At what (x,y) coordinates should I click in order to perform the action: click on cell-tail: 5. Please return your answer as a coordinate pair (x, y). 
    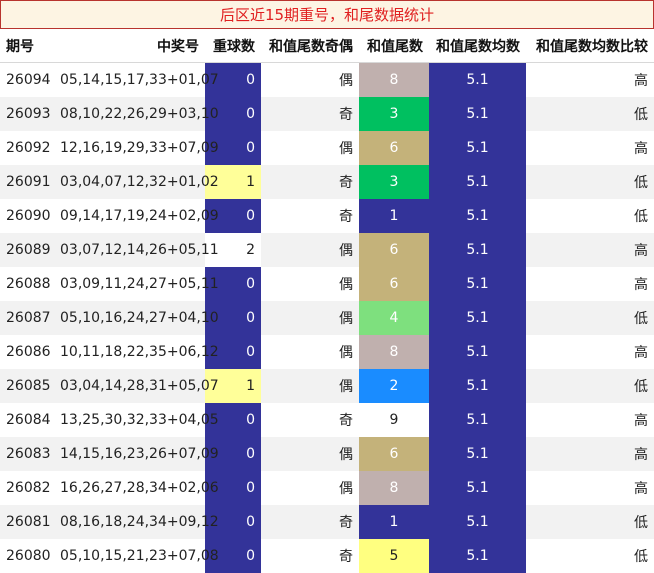
    Looking at the image, I should click on (394, 556).